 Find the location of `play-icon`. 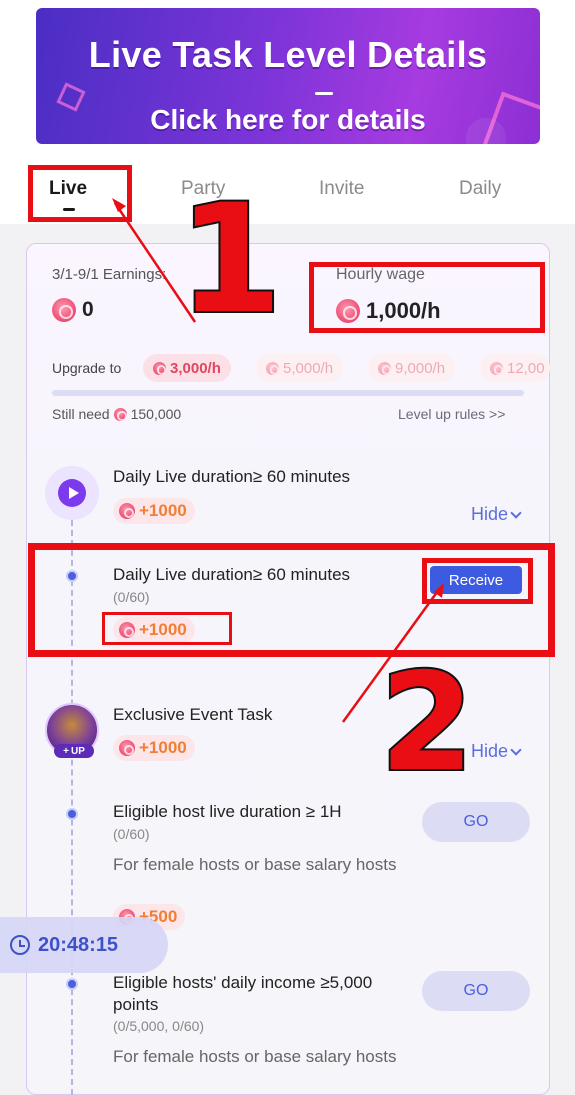

play-icon is located at coordinates (72, 493).